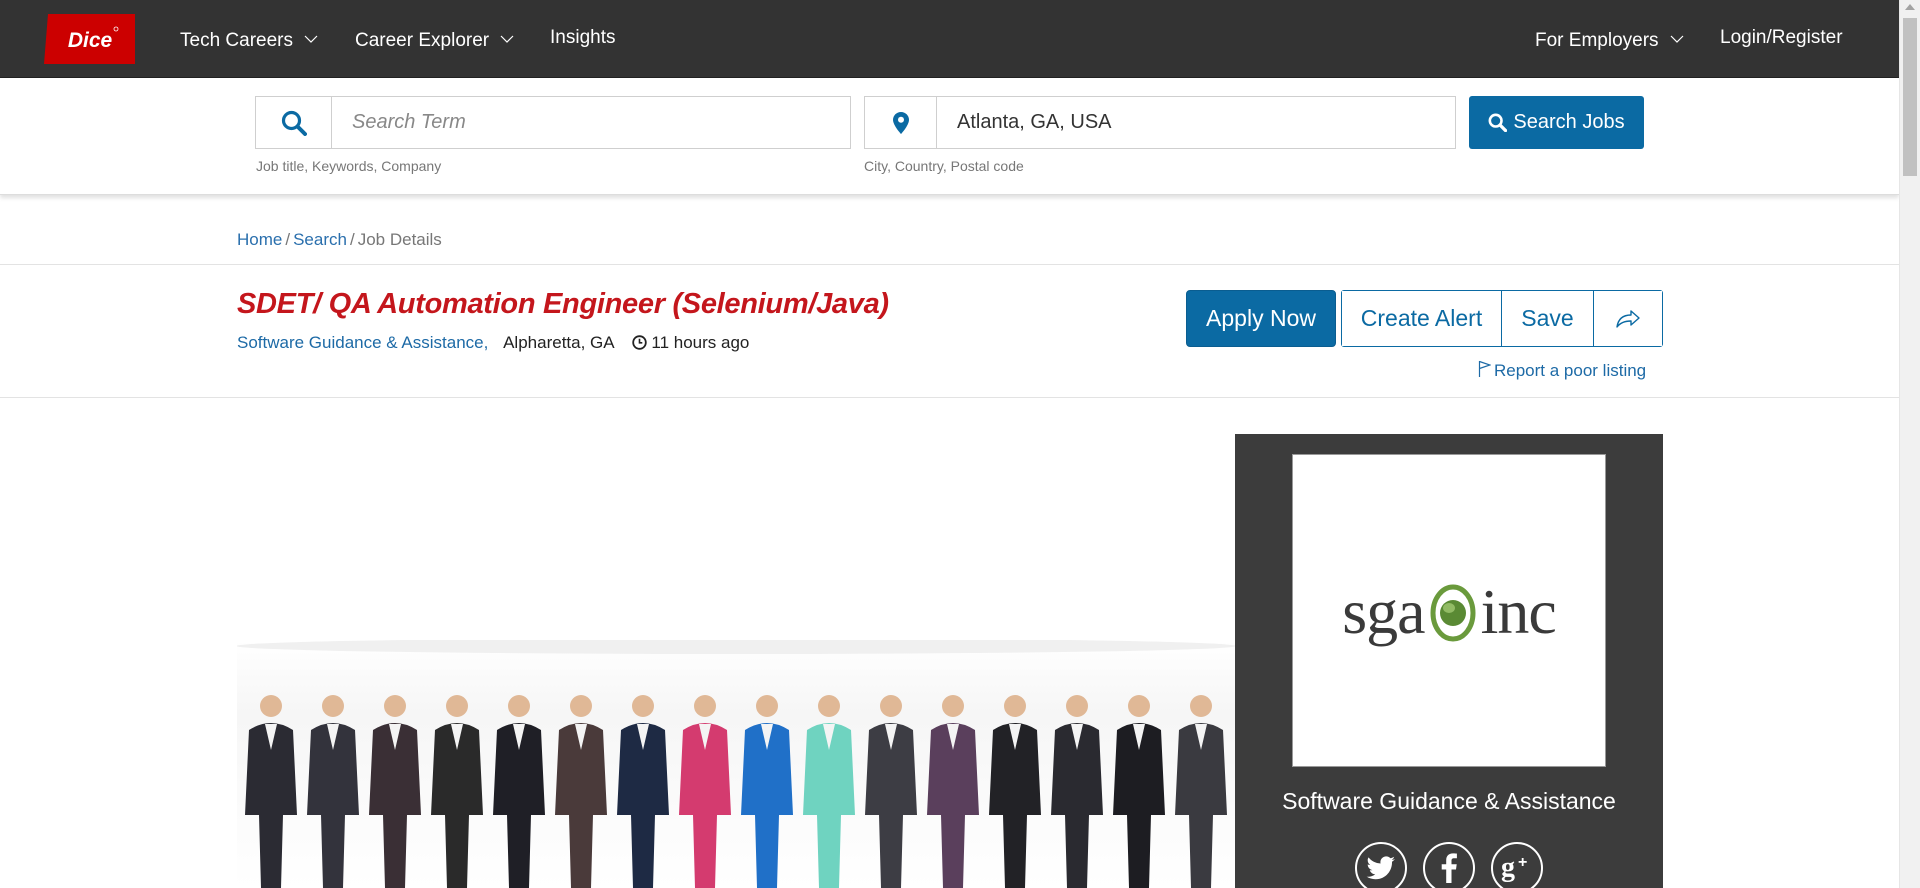 This screenshot has width=1920, height=888. I want to click on logo-ring-icon, so click(1453, 611).